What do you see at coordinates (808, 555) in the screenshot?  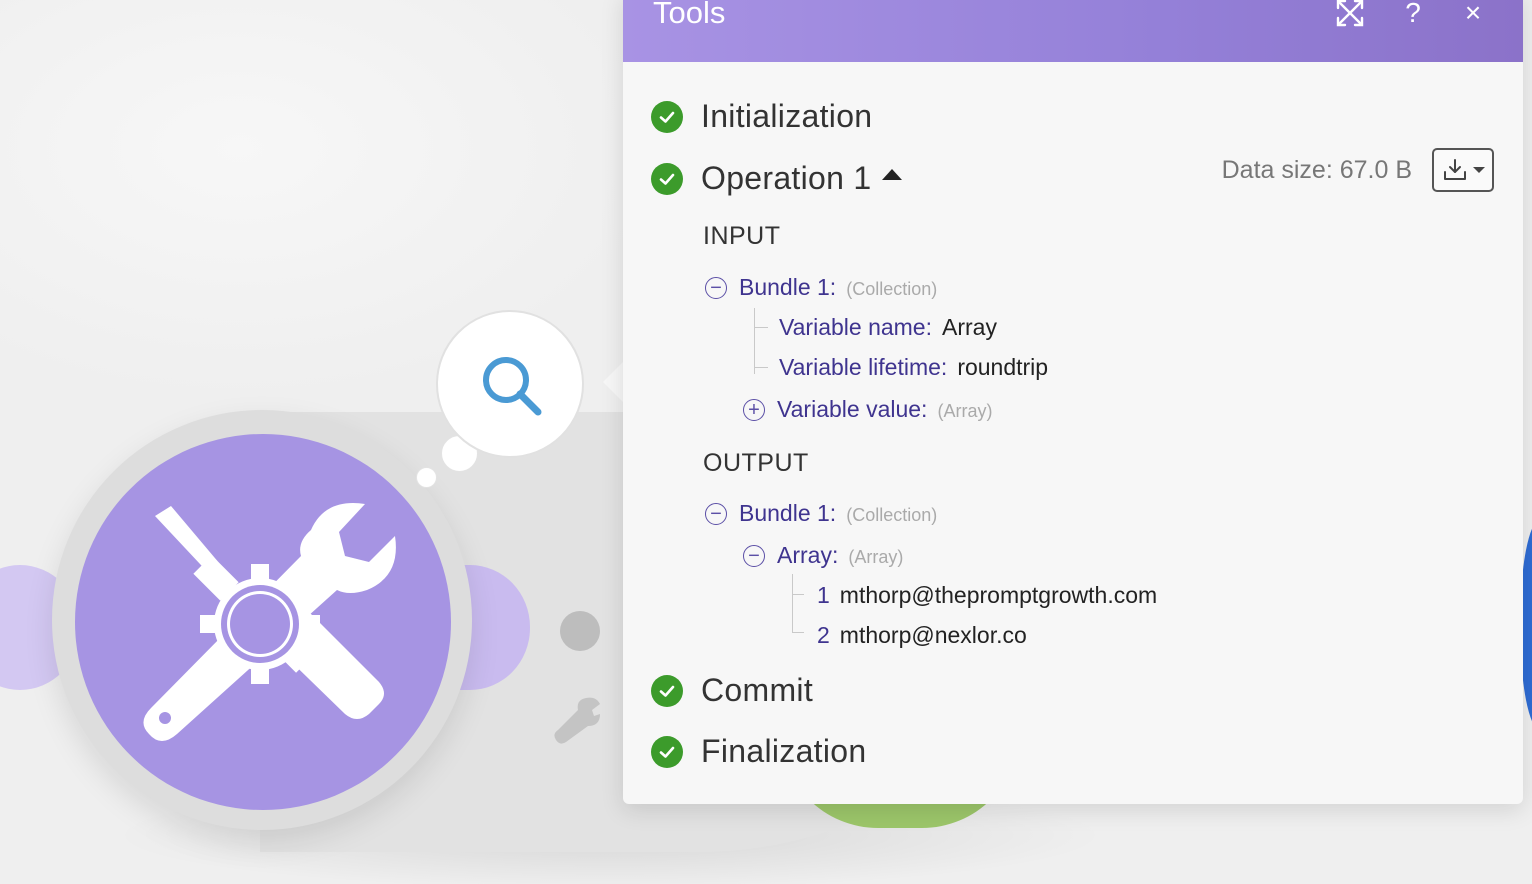 I see `array-label: Array:` at bounding box center [808, 555].